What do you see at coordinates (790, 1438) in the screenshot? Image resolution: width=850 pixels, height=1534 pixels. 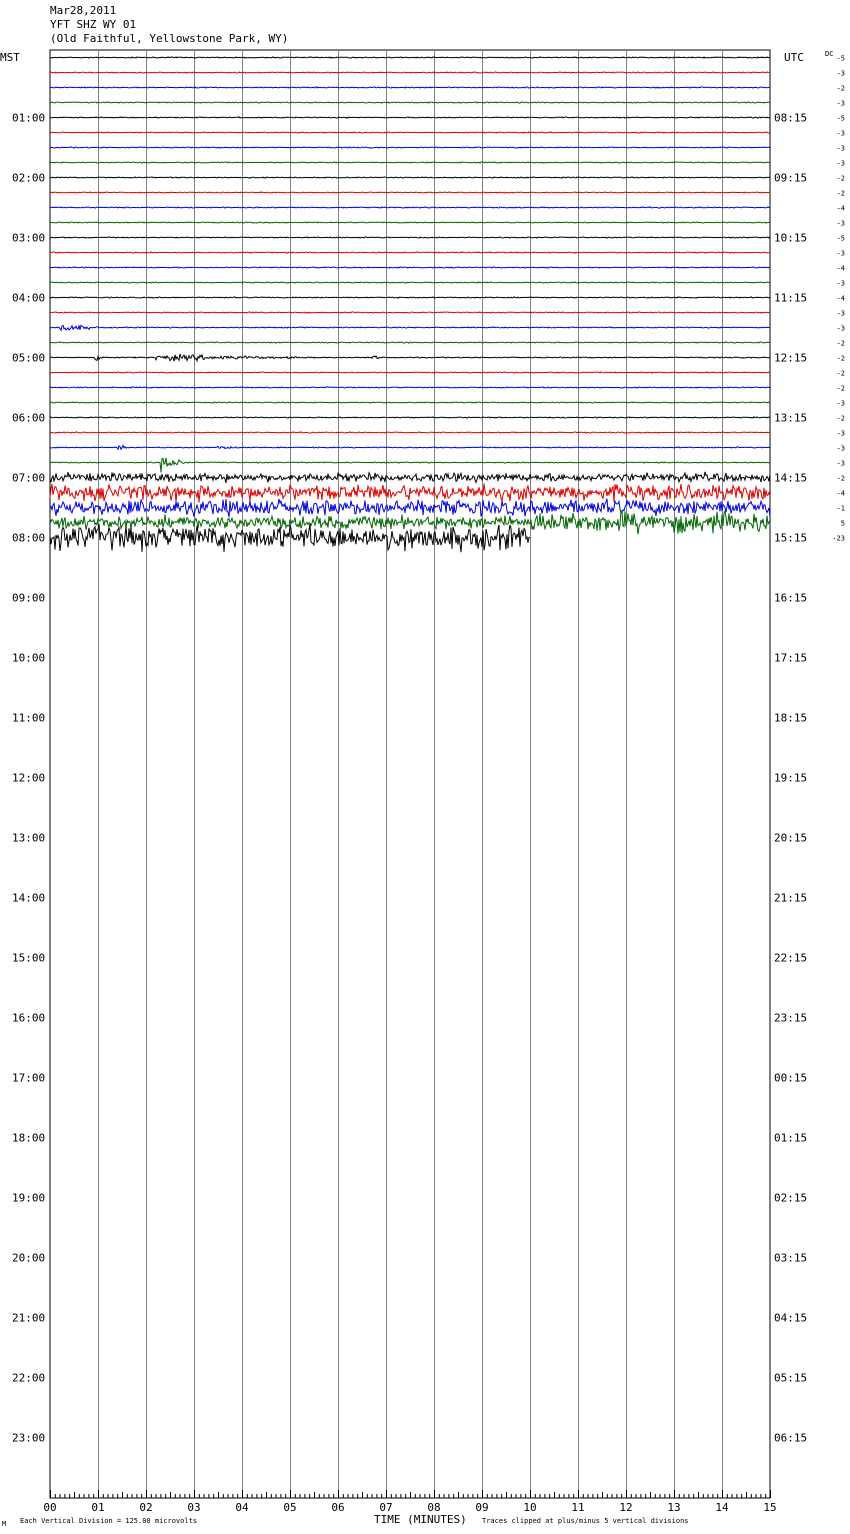 I see `utc-hour-label: 06:15` at bounding box center [790, 1438].